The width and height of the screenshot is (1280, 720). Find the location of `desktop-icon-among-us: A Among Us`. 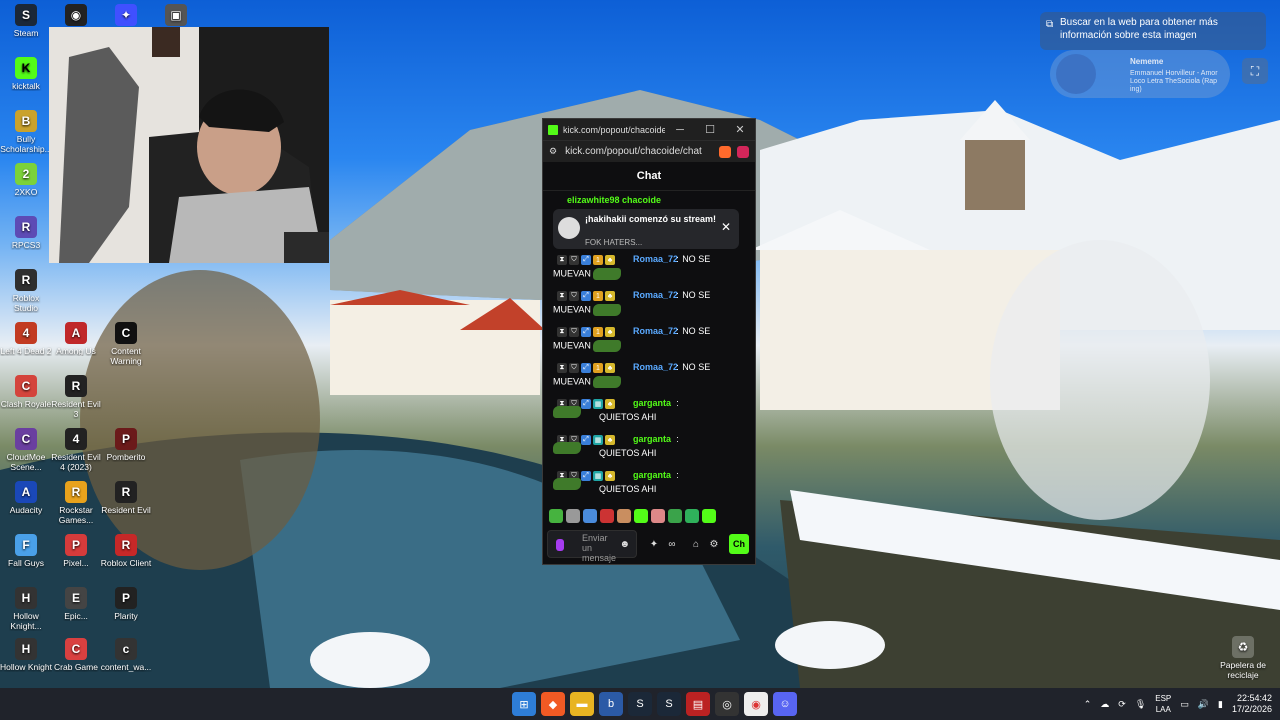

desktop-icon-among-us: A Among Us is located at coordinates (76, 339).